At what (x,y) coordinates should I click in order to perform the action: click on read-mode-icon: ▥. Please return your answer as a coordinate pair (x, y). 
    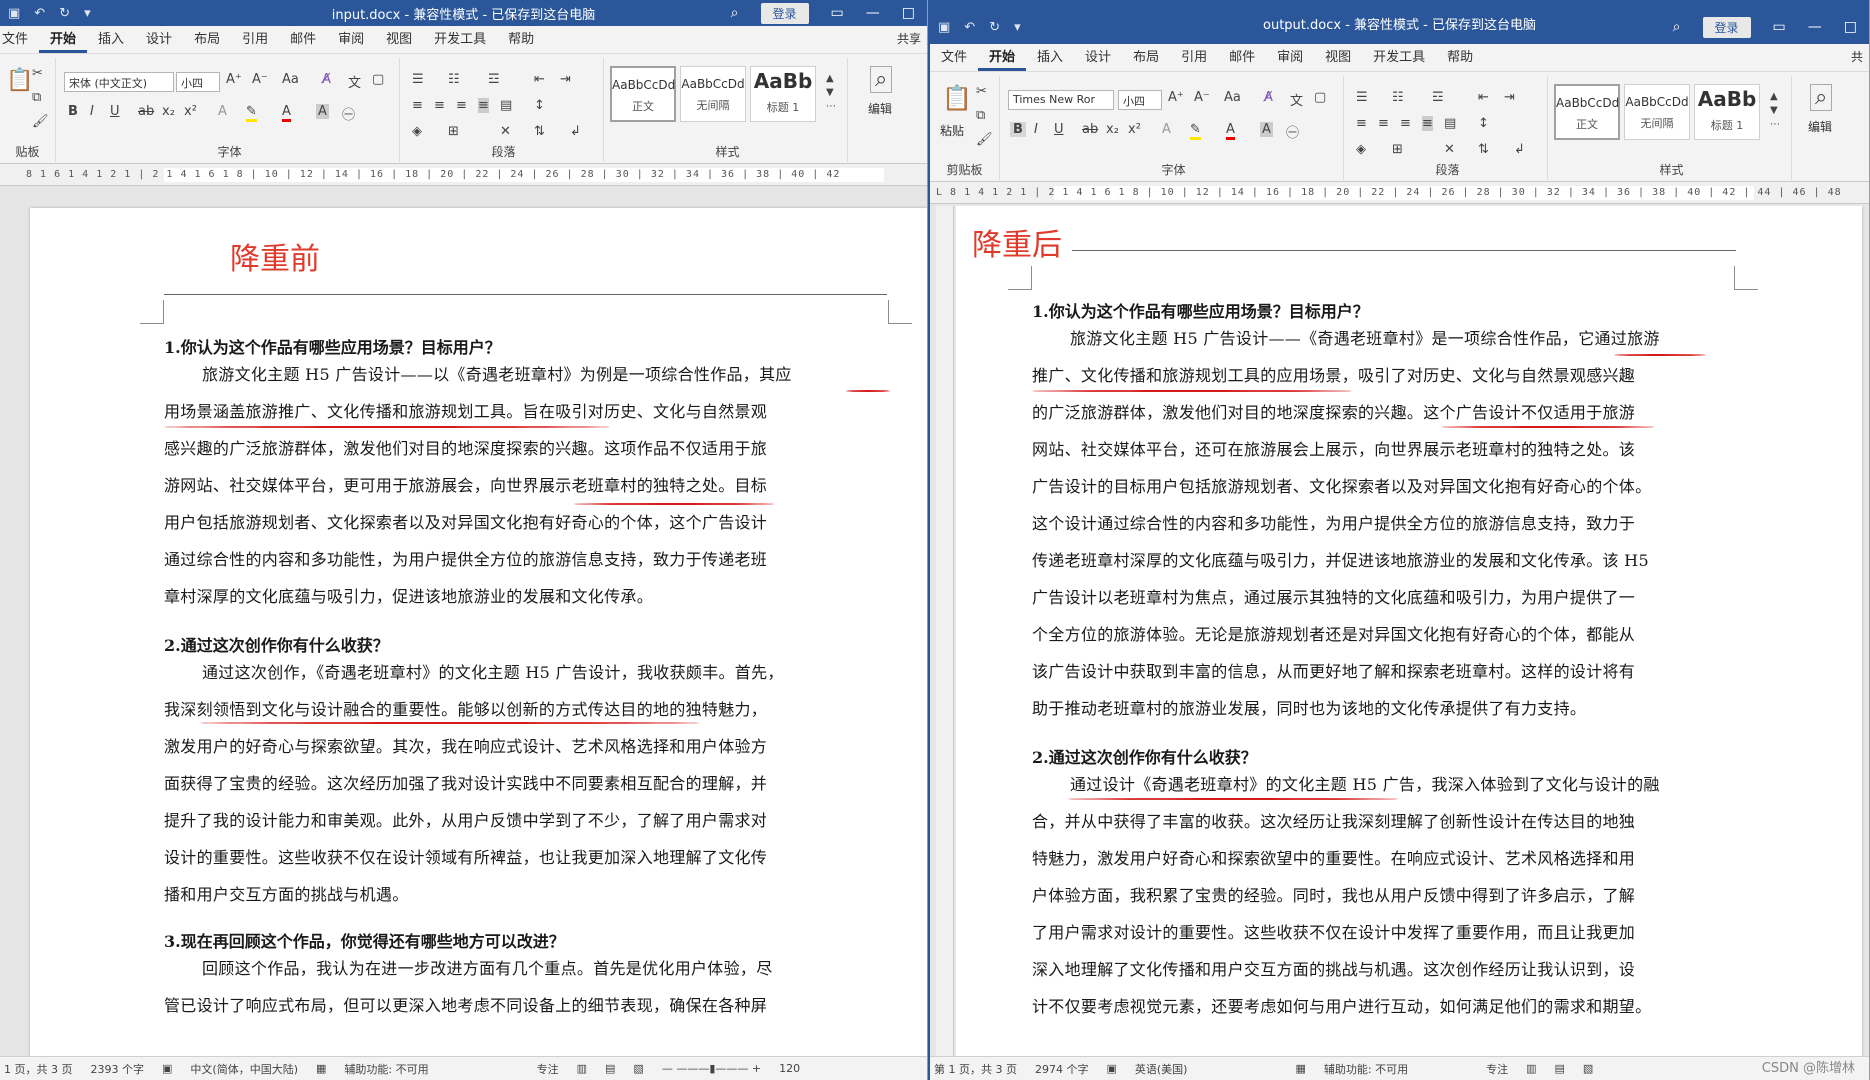
    Looking at the image, I should click on (1531, 1068).